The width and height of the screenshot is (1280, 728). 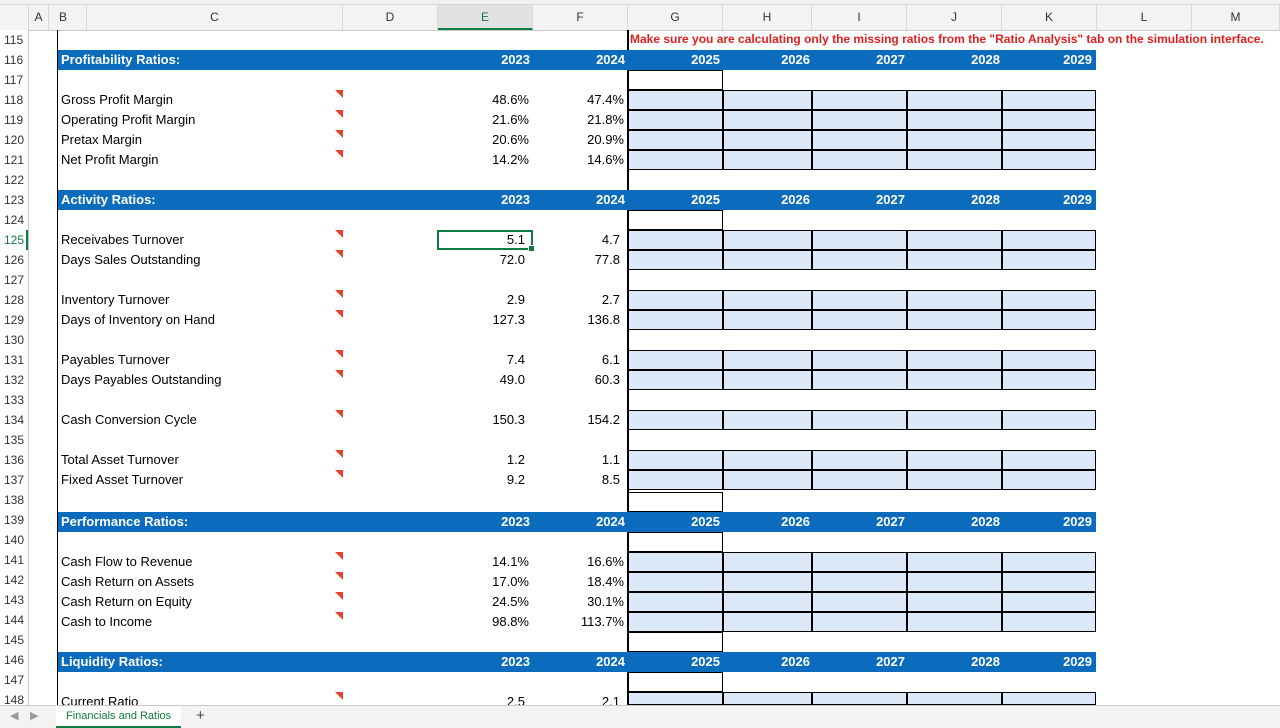 I want to click on value-2024: 6.1, so click(x=576, y=360).